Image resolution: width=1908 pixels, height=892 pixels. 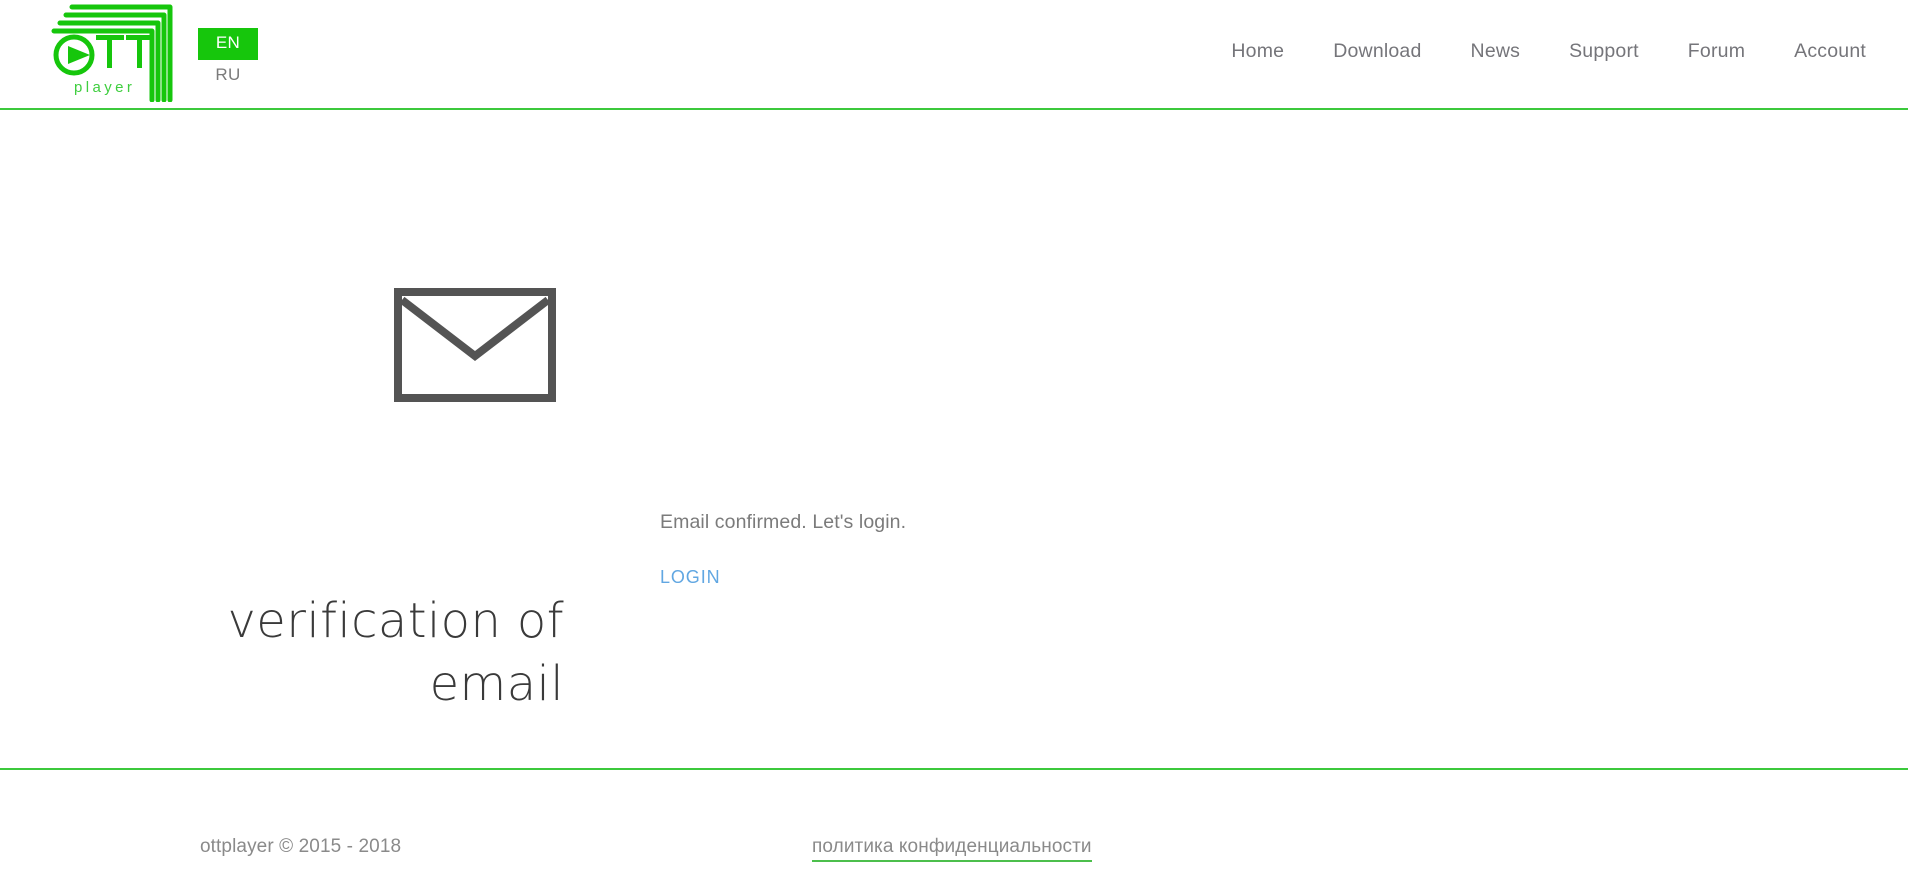 I want to click on page-title: verification of email, so click(x=357, y=653).